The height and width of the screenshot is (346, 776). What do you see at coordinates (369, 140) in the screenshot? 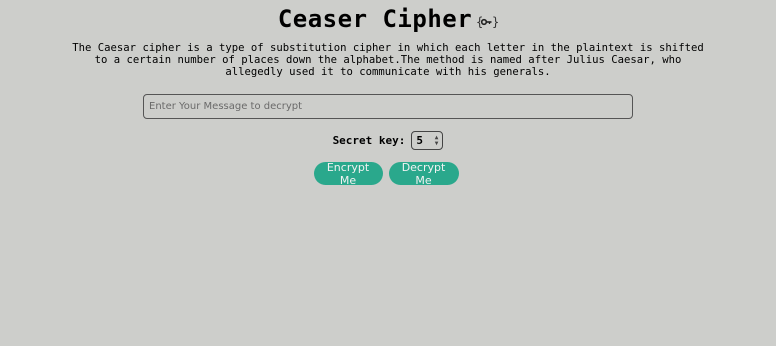
I see `secret-key-label: Secret key:` at bounding box center [369, 140].